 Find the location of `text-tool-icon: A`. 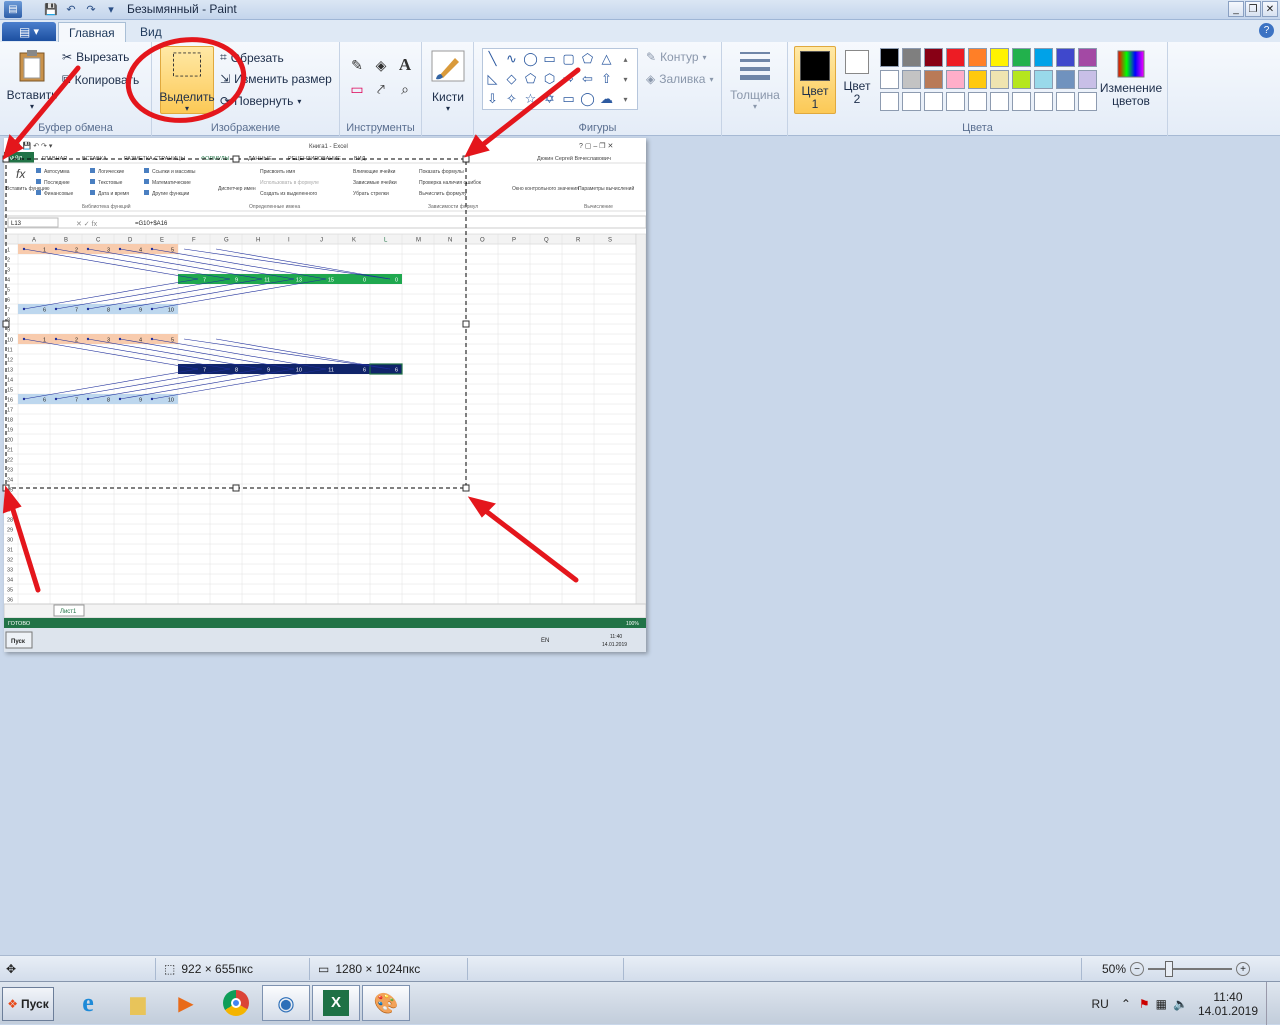

text-tool-icon: A is located at coordinates (405, 65).